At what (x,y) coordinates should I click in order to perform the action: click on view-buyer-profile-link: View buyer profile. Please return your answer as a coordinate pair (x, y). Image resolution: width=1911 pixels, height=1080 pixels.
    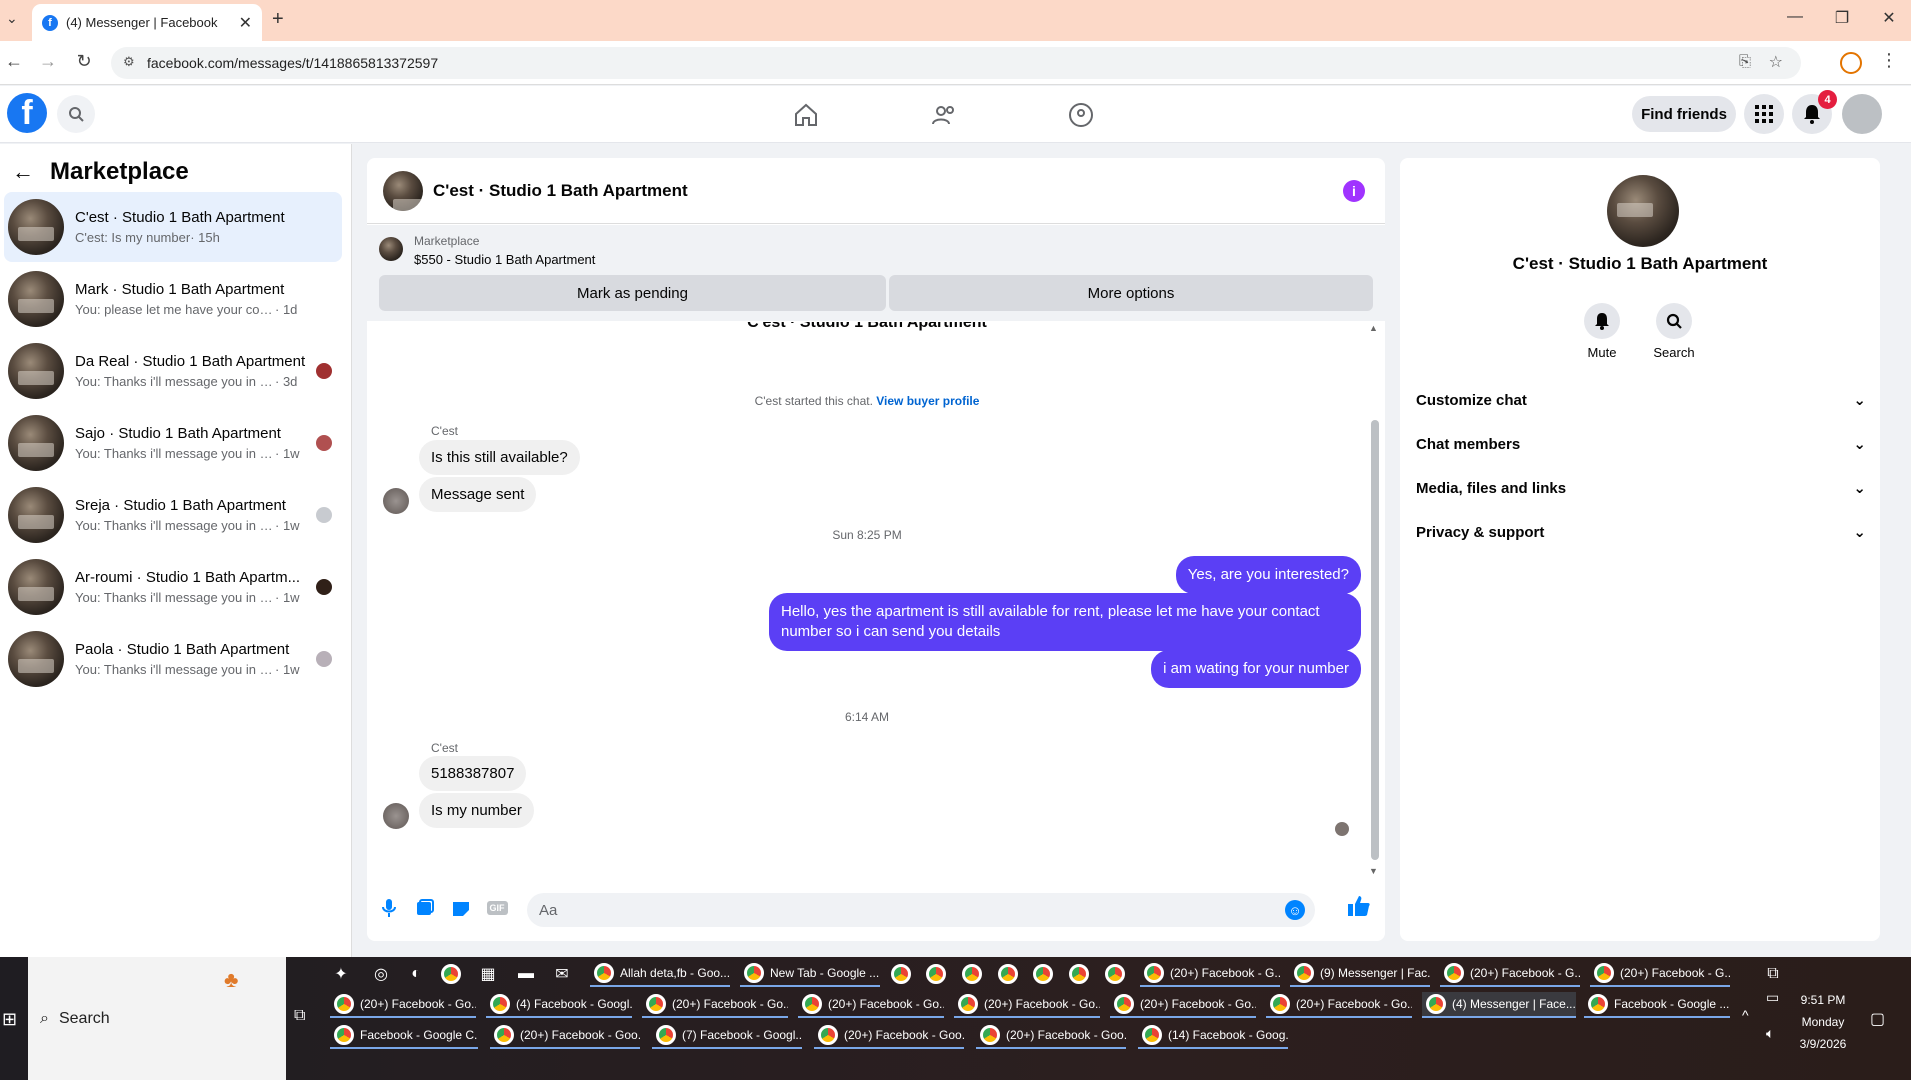
    Looking at the image, I should click on (927, 401).